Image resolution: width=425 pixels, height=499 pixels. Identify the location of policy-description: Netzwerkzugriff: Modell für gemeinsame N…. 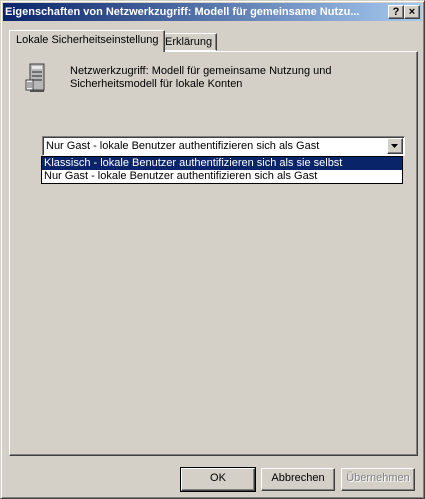
(230, 78).